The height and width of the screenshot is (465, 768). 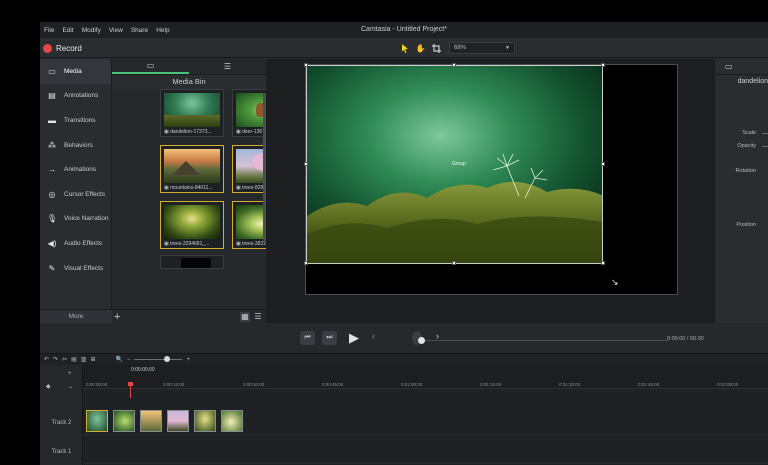 I want to click on cursor-effects-icon: ◎, so click(x=52, y=194).